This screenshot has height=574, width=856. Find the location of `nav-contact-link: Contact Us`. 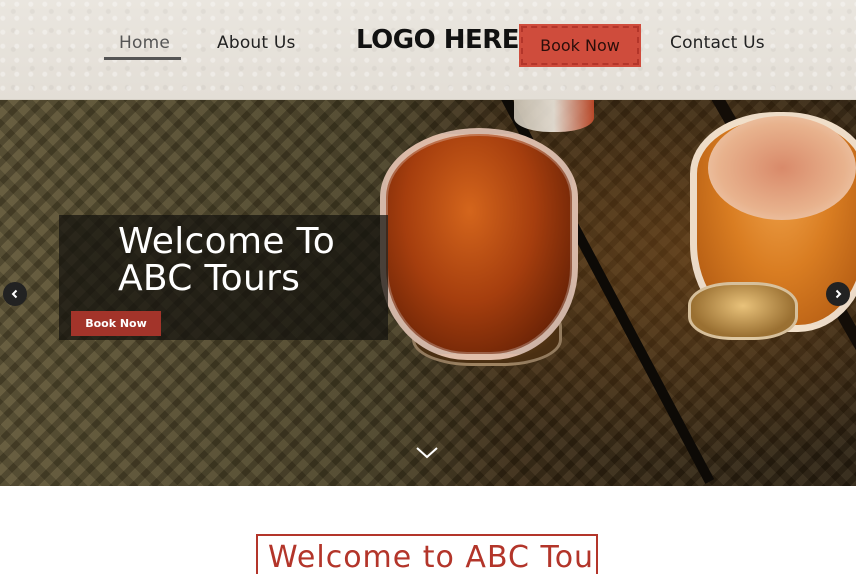

nav-contact-link: Contact Us is located at coordinates (717, 43).